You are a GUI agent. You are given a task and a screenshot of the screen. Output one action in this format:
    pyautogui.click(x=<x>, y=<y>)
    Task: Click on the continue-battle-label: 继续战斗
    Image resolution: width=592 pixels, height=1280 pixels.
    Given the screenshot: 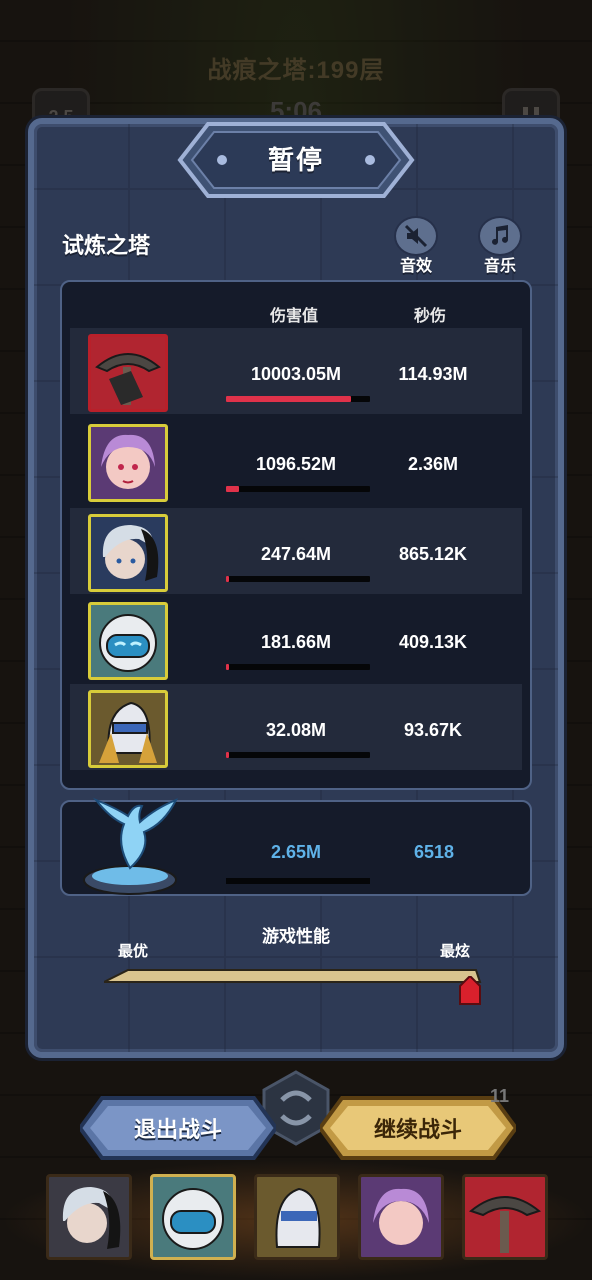 What is the action you would take?
    pyautogui.click(x=417, y=1129)
    